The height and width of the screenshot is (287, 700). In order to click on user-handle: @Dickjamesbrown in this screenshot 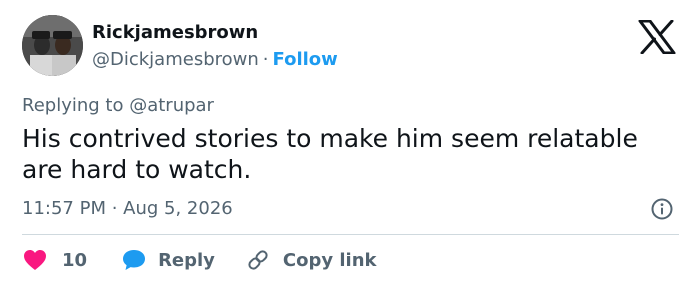, I will do `click(175, 59)`.